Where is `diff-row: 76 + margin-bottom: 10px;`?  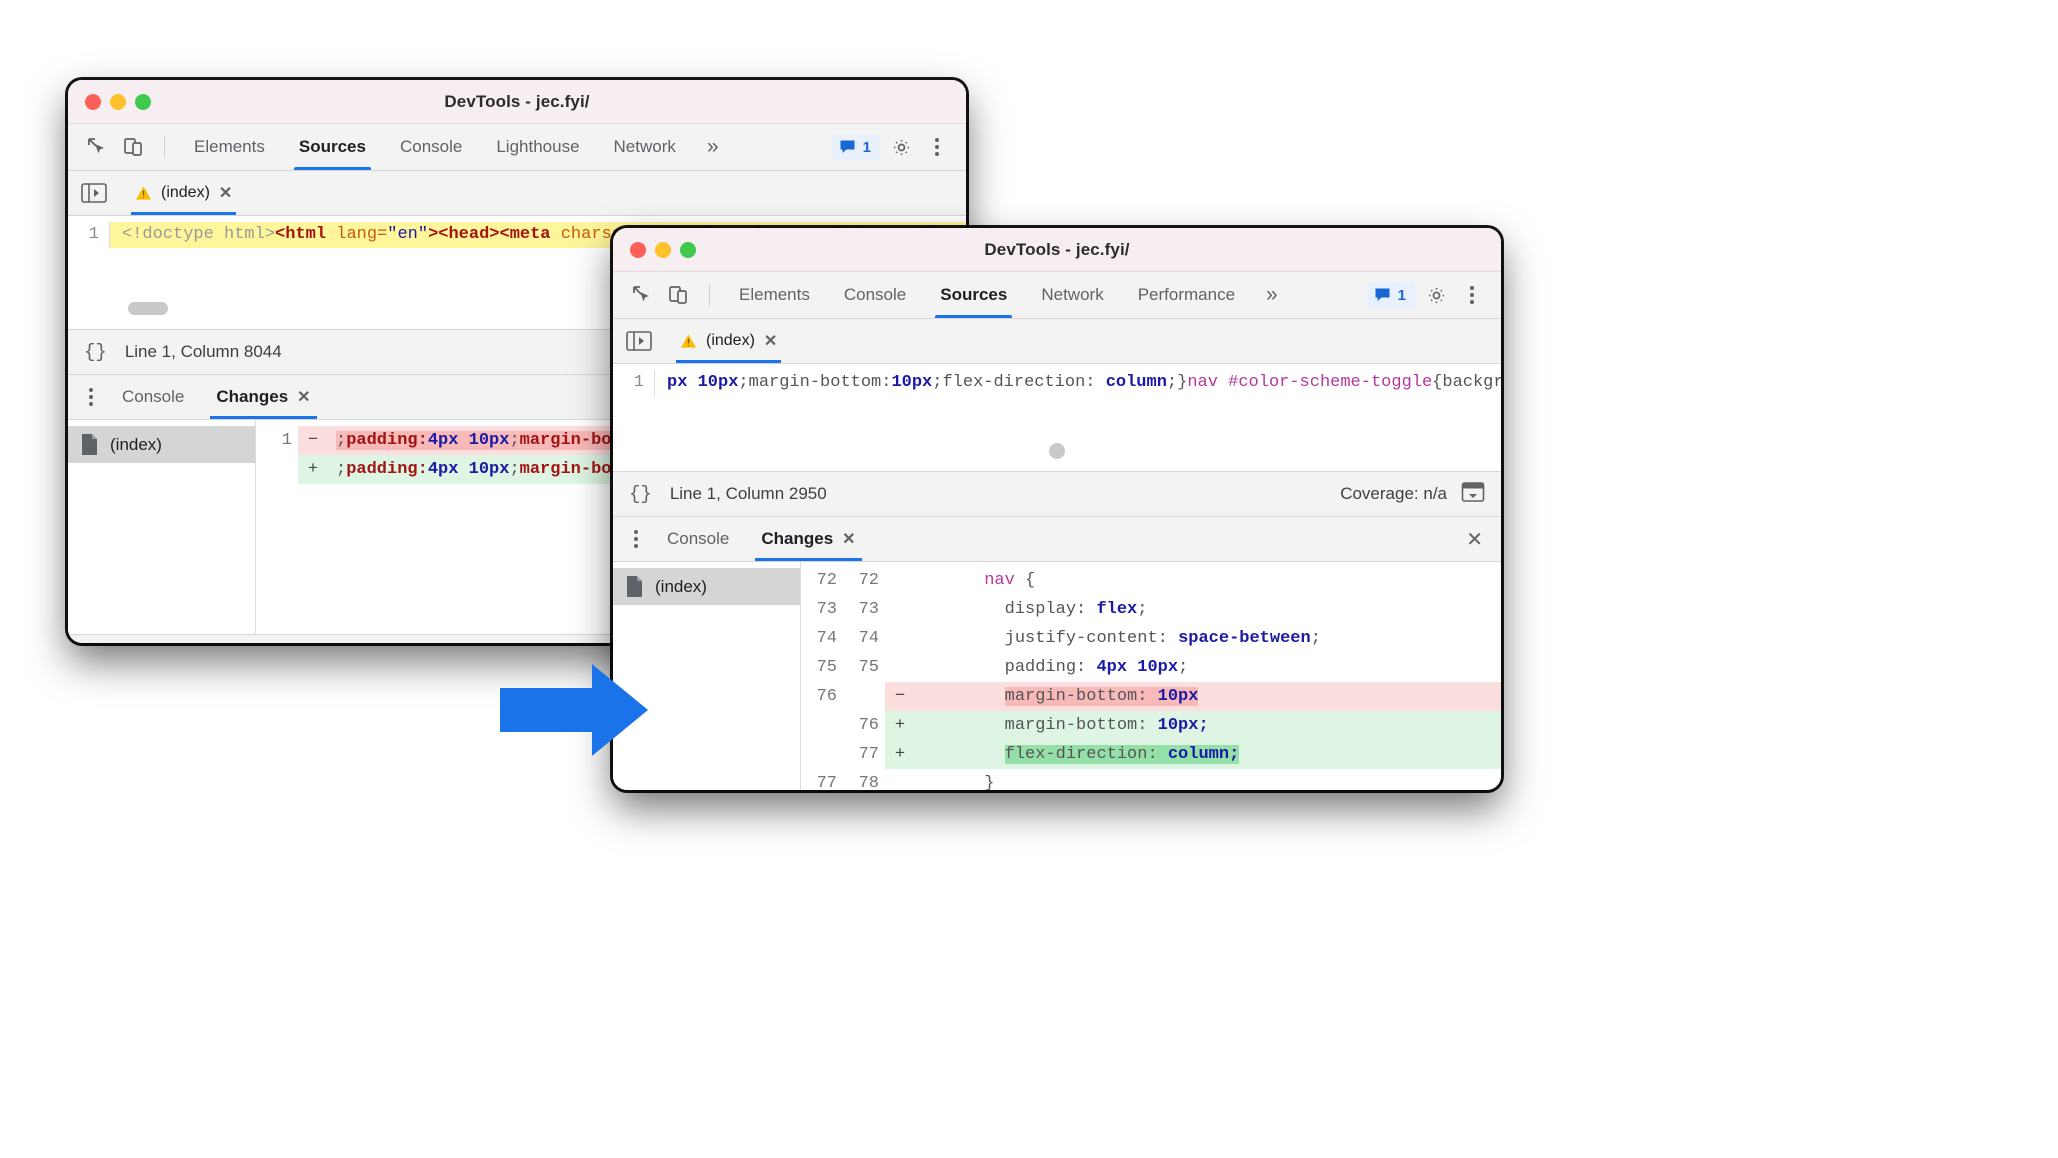
diff-row: 76 + margin-bottom: 10px; is located at coordinates (1151, 725).